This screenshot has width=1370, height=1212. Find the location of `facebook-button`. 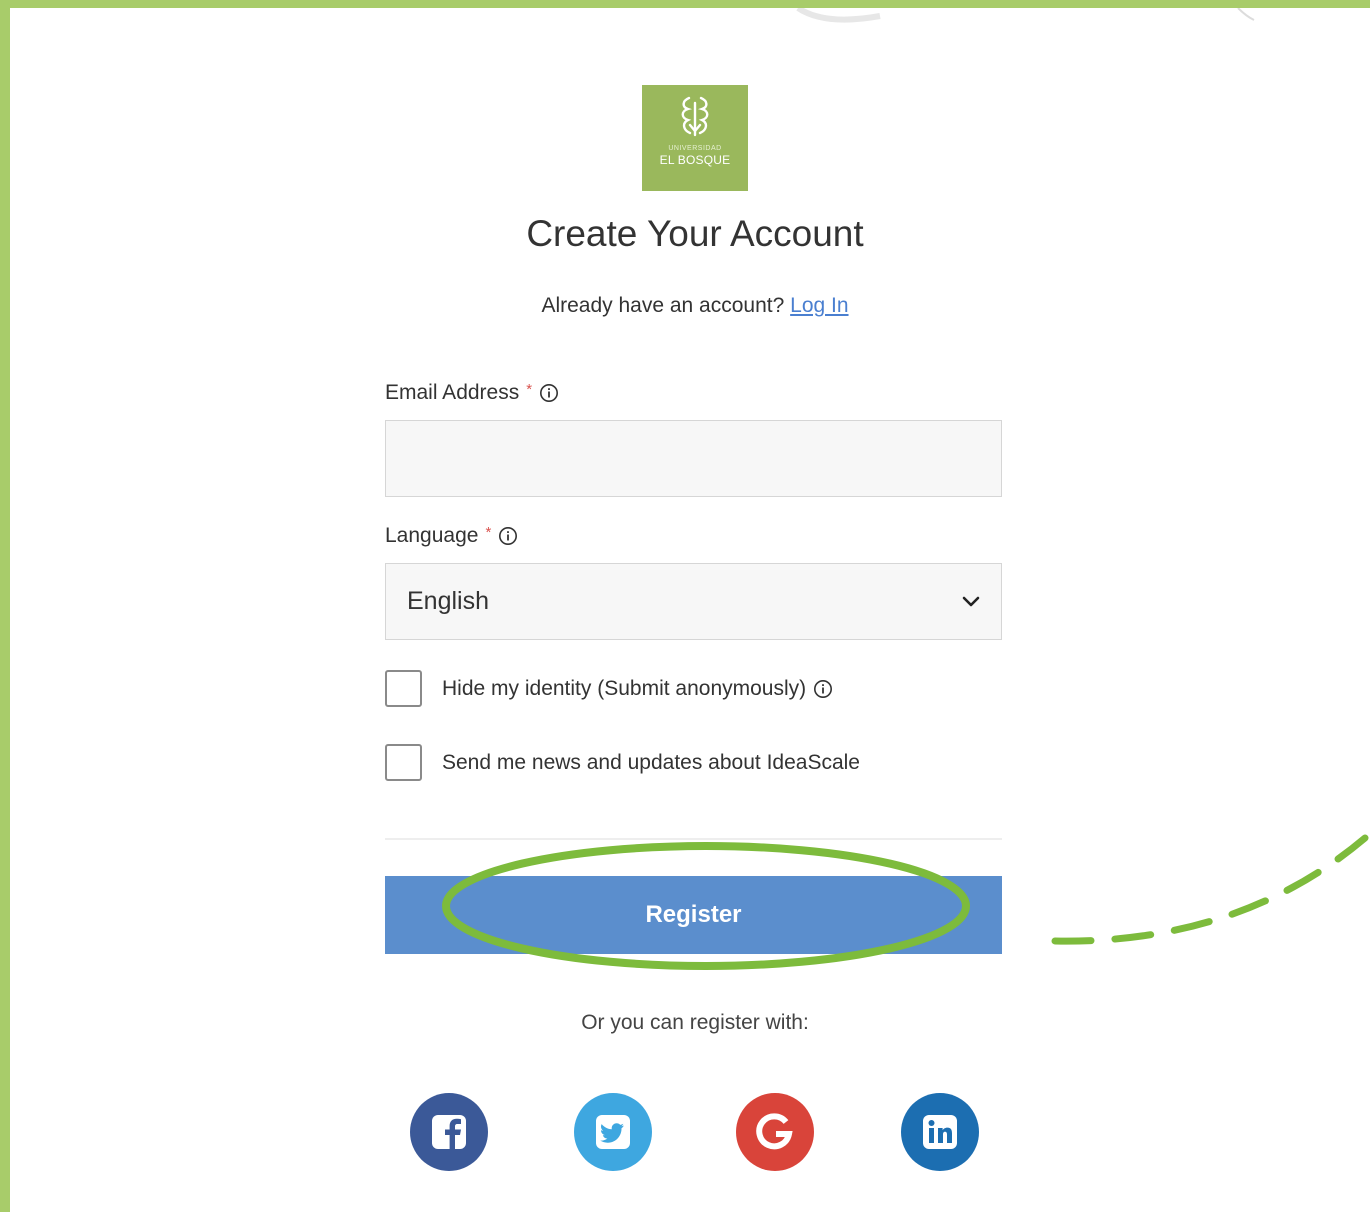

facebook-button is located at coordinates (449, 1132).